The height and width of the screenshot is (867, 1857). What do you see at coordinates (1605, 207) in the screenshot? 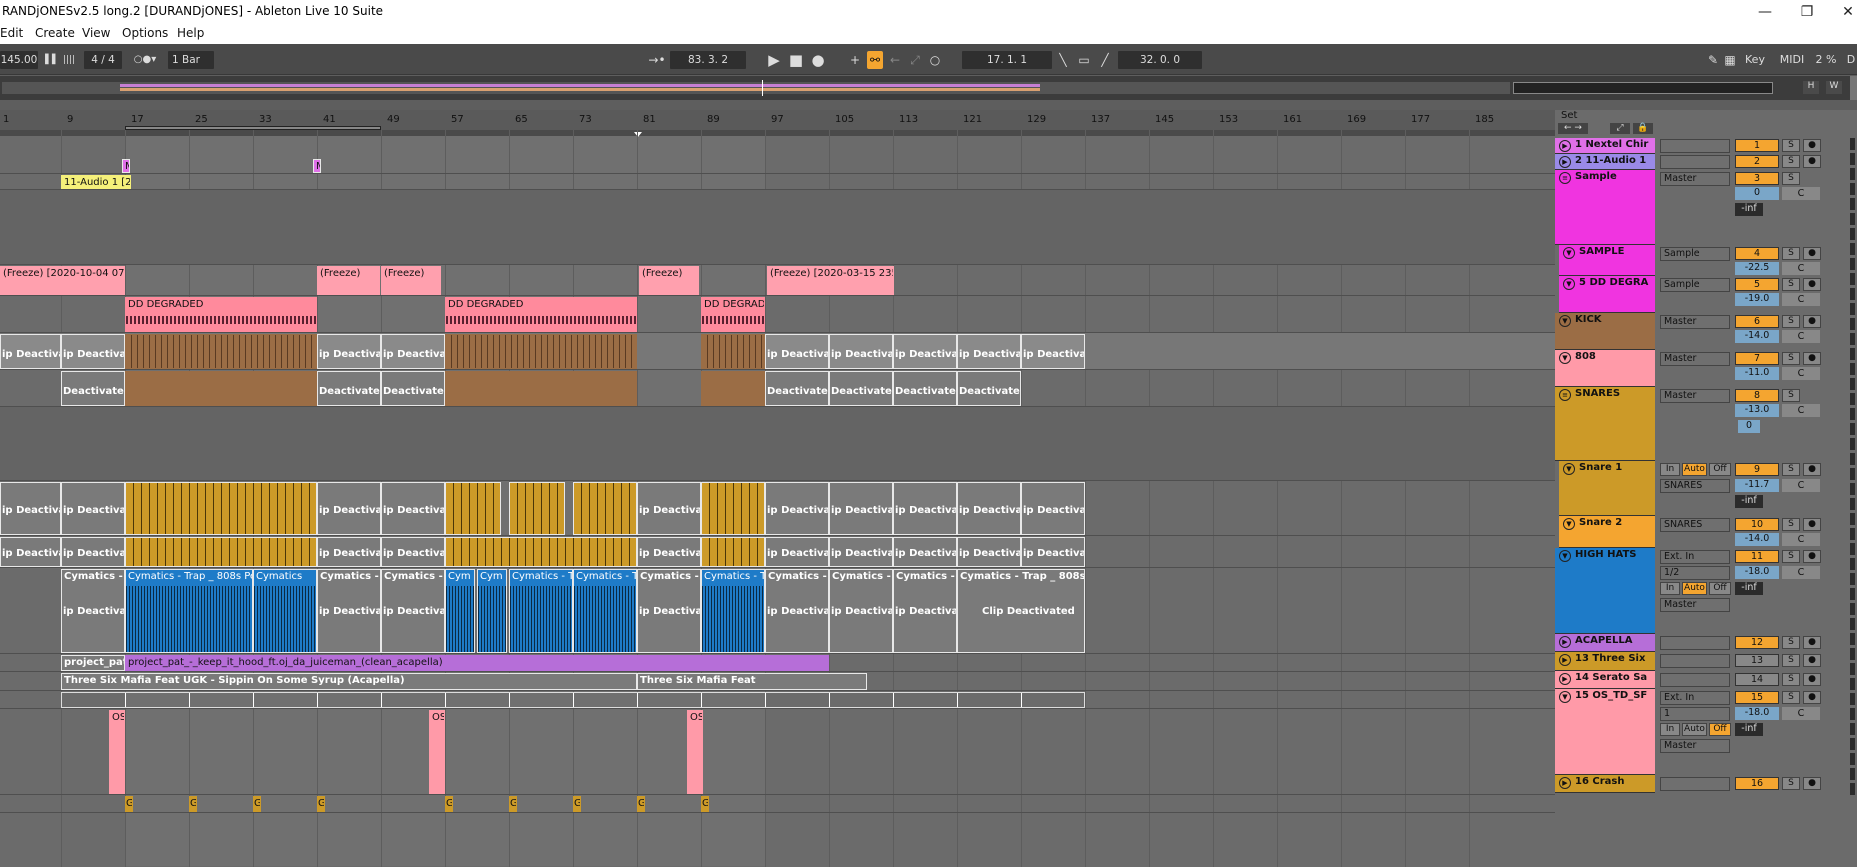
I see `track-header: ≡ Sample` at bounding box center [1605, 207].